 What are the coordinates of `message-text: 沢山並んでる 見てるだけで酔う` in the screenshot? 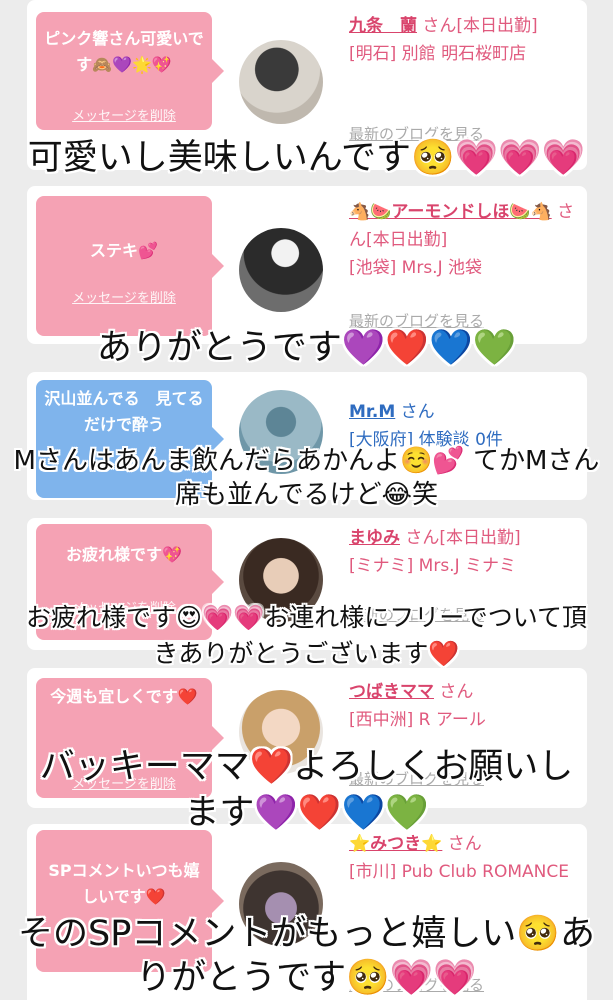 It's located at (124, 411).